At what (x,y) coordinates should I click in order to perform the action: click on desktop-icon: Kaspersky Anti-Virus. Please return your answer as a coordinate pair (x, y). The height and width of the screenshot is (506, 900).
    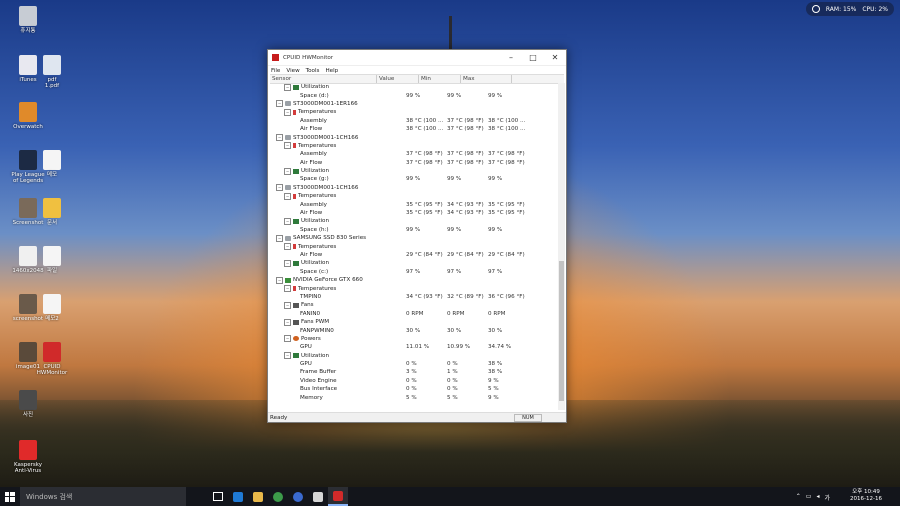
    Looking at the image, I should click on (28, 457).